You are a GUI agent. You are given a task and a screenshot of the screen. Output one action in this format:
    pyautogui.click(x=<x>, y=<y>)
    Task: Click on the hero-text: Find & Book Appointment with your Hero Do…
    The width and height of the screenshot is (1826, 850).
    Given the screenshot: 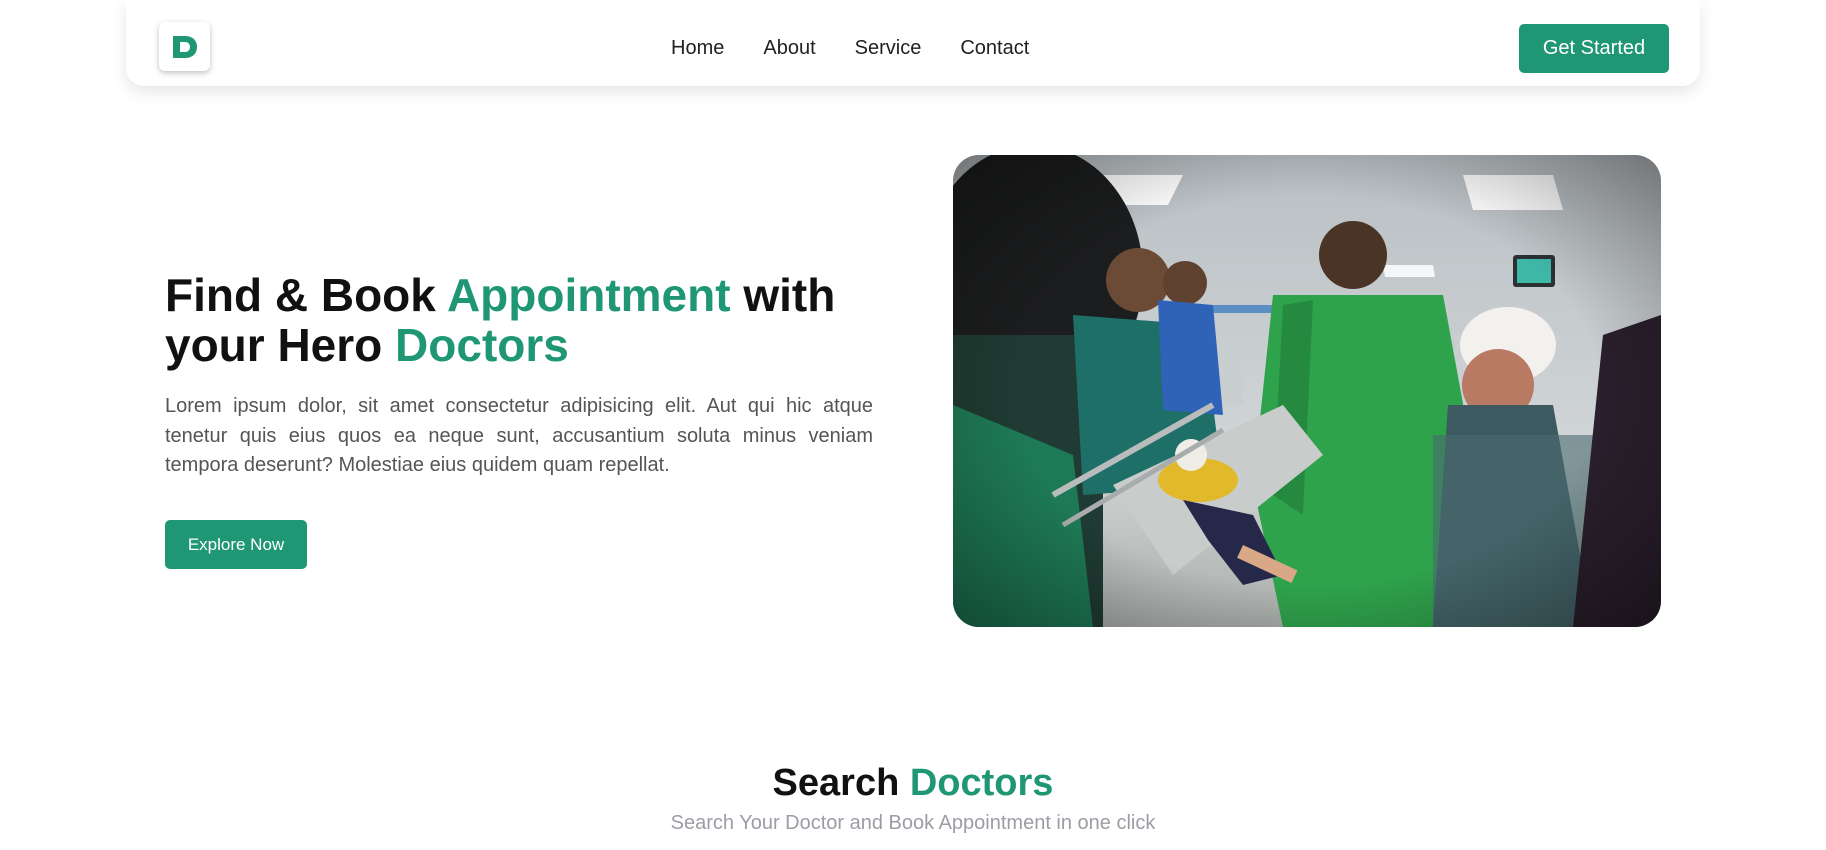 What is the action you would take?
    pyautogui.click(x=519, y=375)
    